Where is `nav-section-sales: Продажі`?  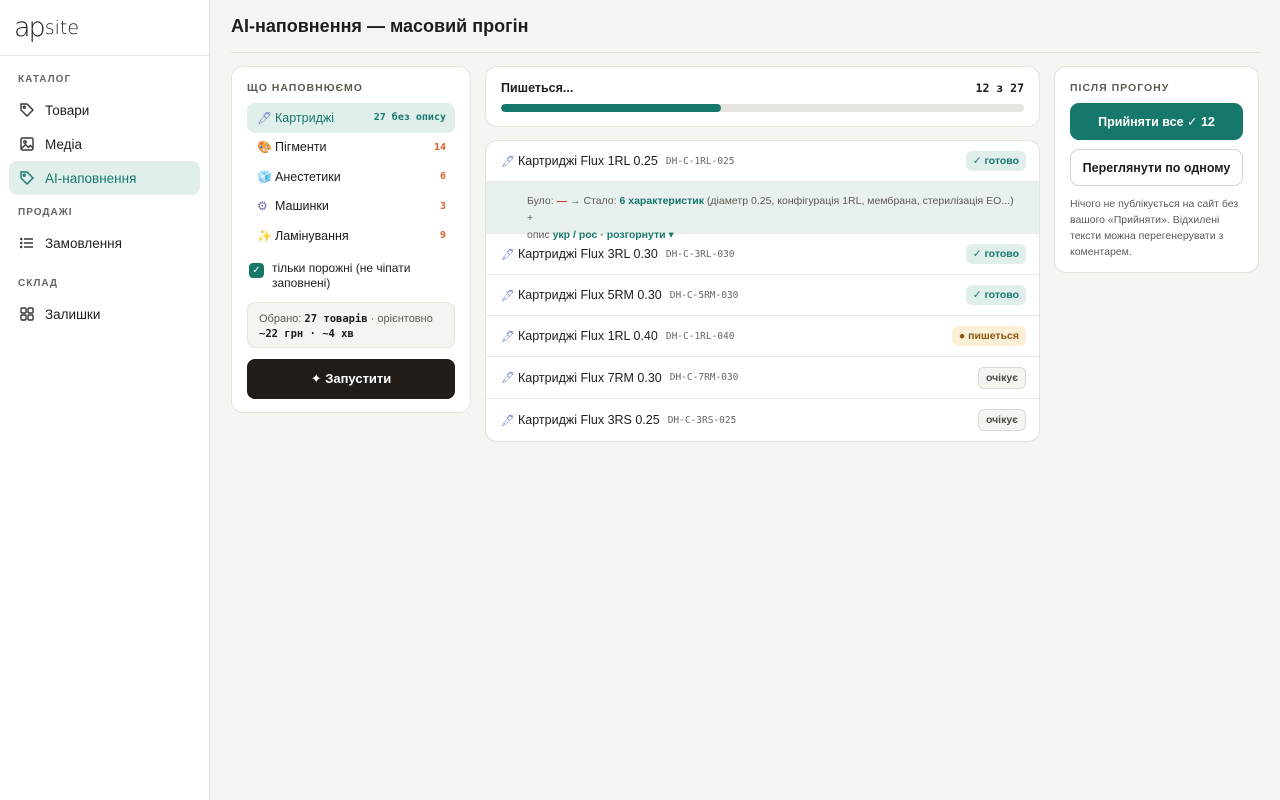
nav-section-sales: Продажі is located at coordinates (45, 212).